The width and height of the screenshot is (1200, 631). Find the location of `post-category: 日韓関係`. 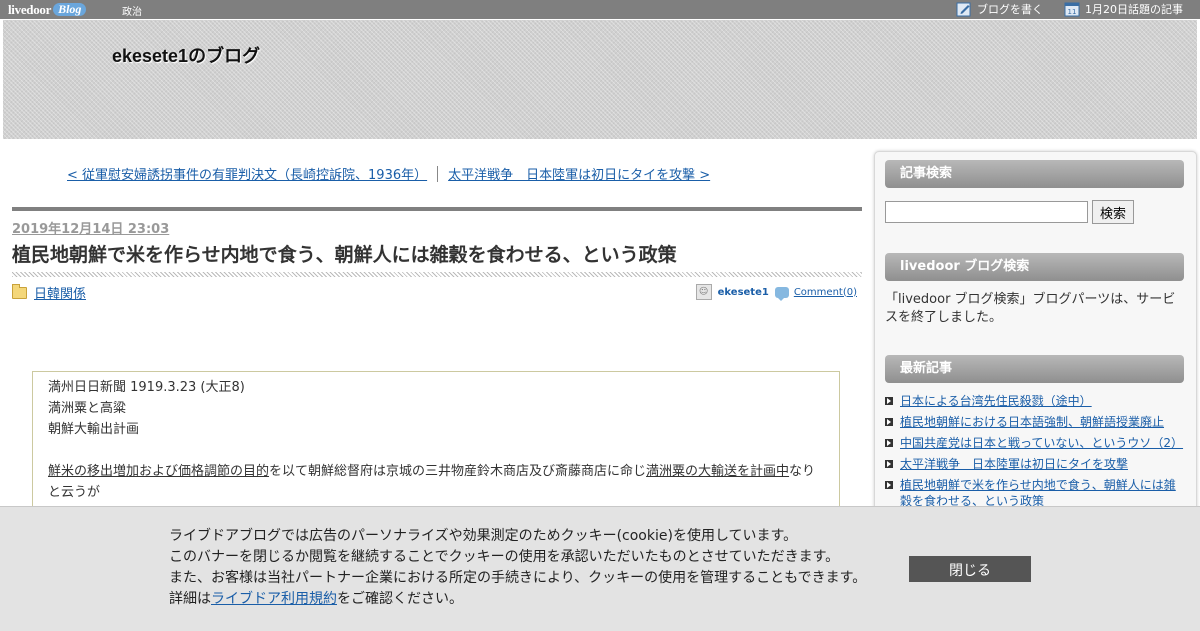

post-category: 日韓関係 is located at coordinates (49, 292).